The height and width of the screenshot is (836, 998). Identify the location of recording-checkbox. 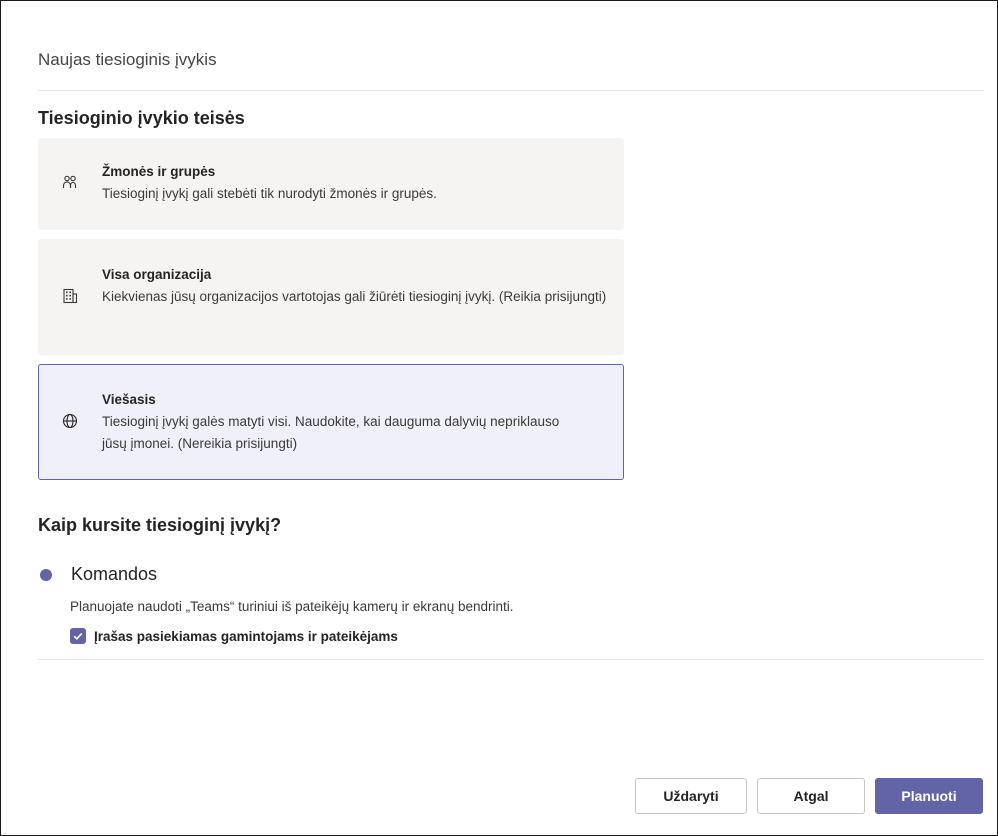
(78, 636).